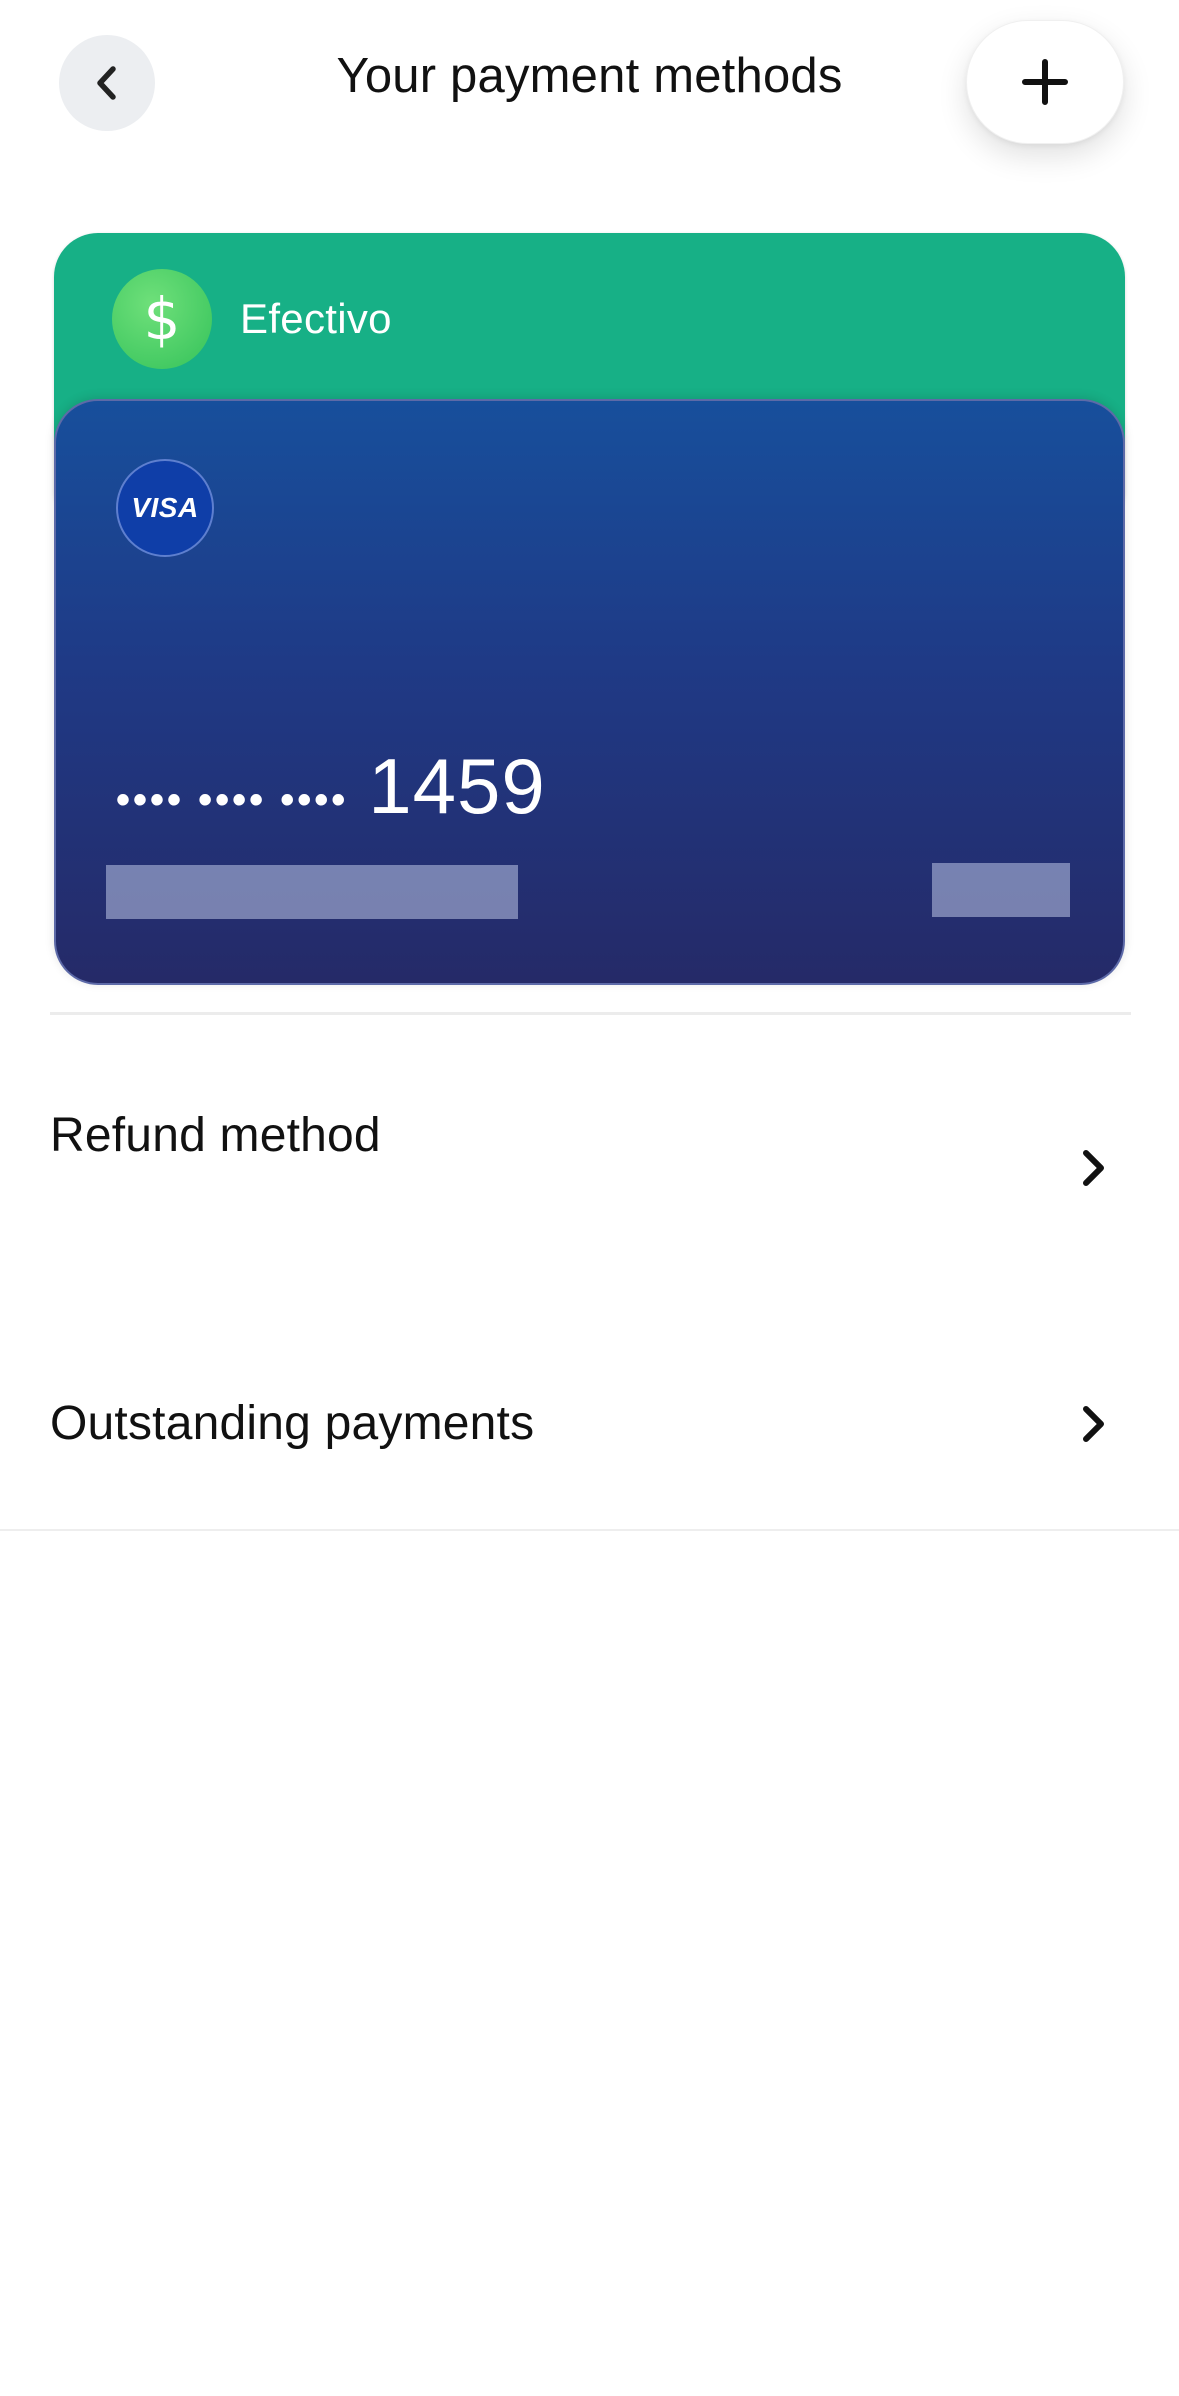 This screenshot has width=1179, height=2396. I want to click on visa-brand-text: VISA, so click(165, 507).